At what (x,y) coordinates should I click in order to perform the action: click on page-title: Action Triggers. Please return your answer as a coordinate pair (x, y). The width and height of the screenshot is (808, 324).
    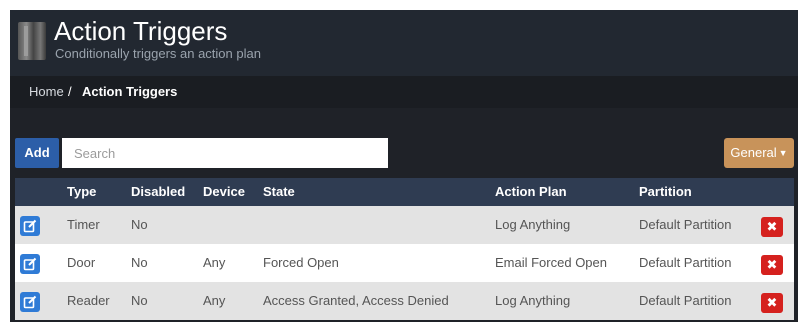
    Looking at the image, I should click on (141, 31).